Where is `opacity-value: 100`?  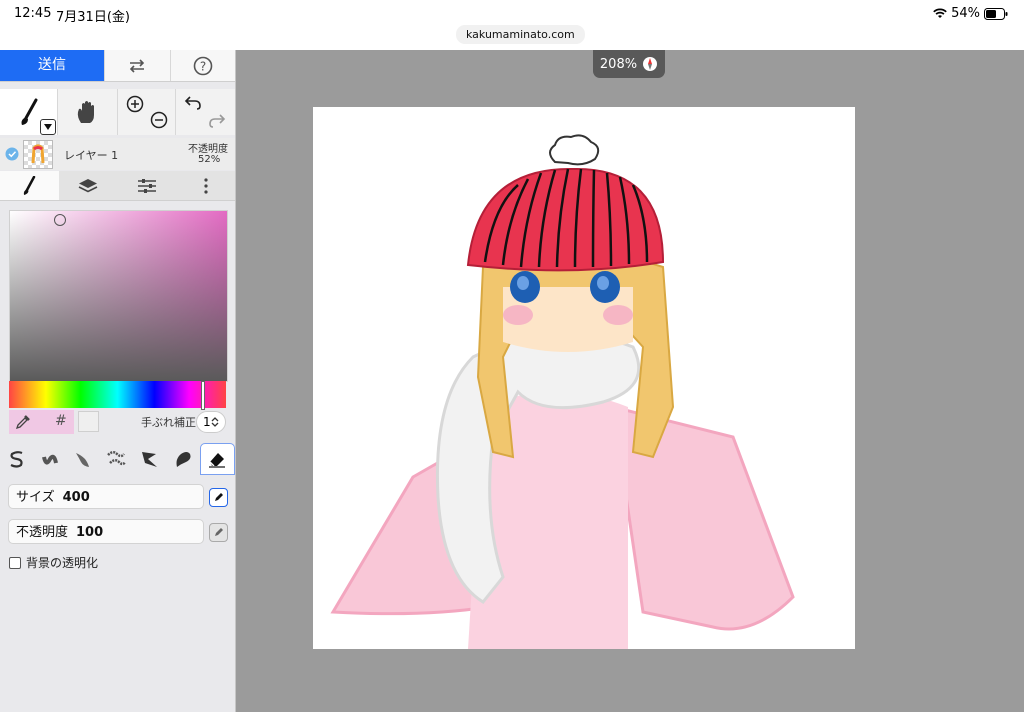 opacity-value: 100 is located at coordinates (90, 532).